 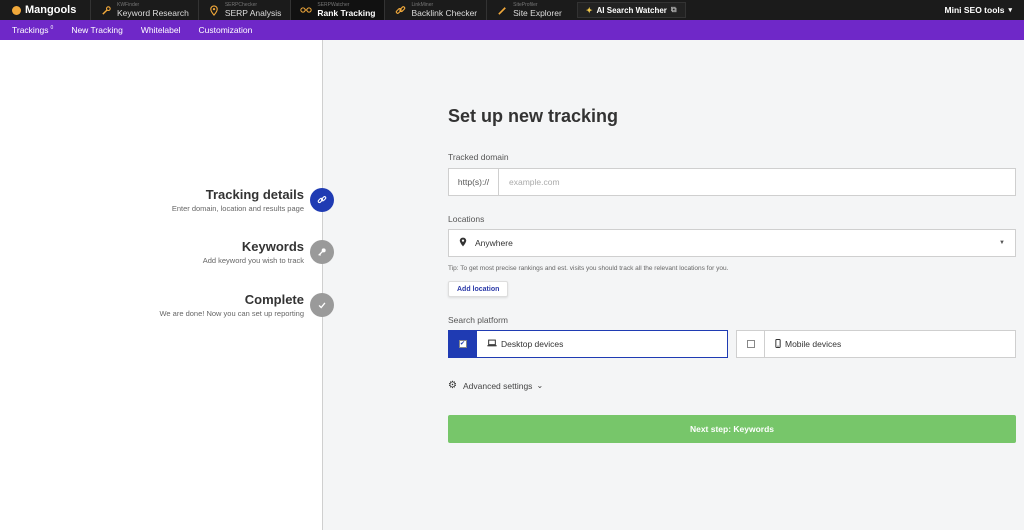 I want to click on magnifier-icon, so click(x=106, y=10).